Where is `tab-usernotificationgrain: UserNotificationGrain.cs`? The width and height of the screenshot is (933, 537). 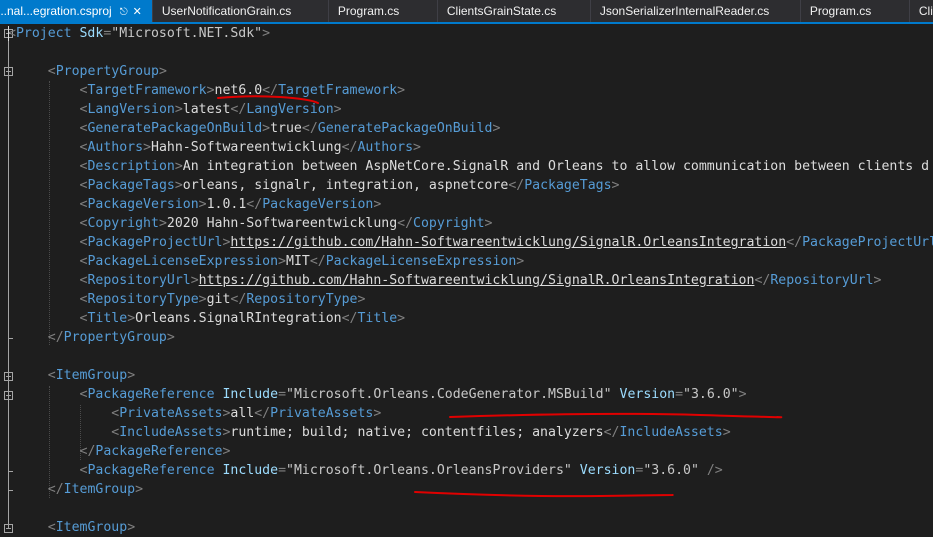
tab-usernotificationgrain: UserNotificationGrain.cs is located at coordinates (240, 11).